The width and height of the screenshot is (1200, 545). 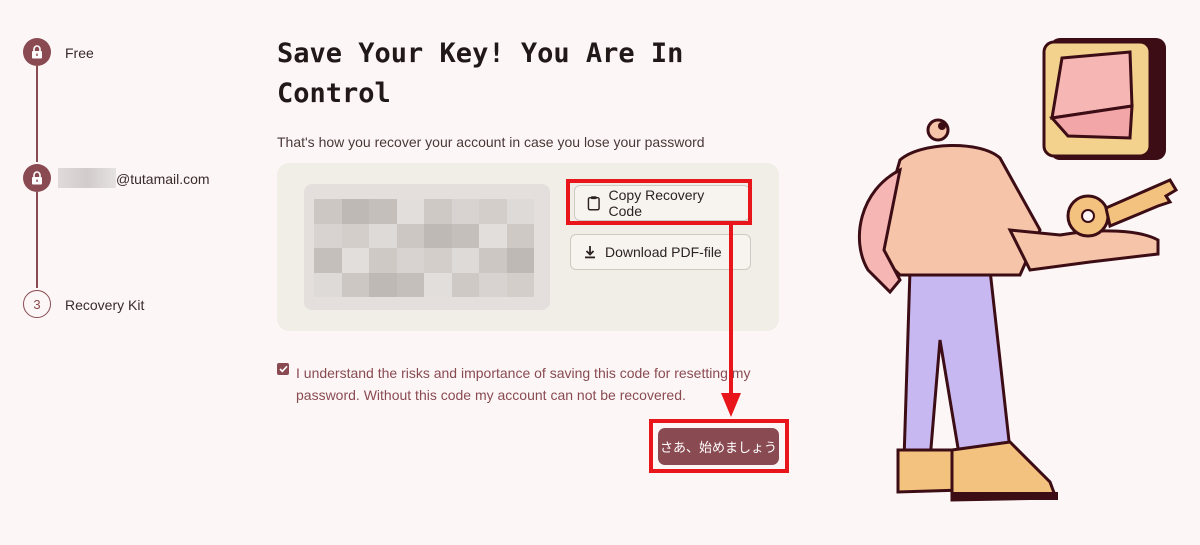 What do you see at coordinates (105, 305) in the screenshot?
I see `step-3-label: Recovery Kit` at bounding box center [105, 305].